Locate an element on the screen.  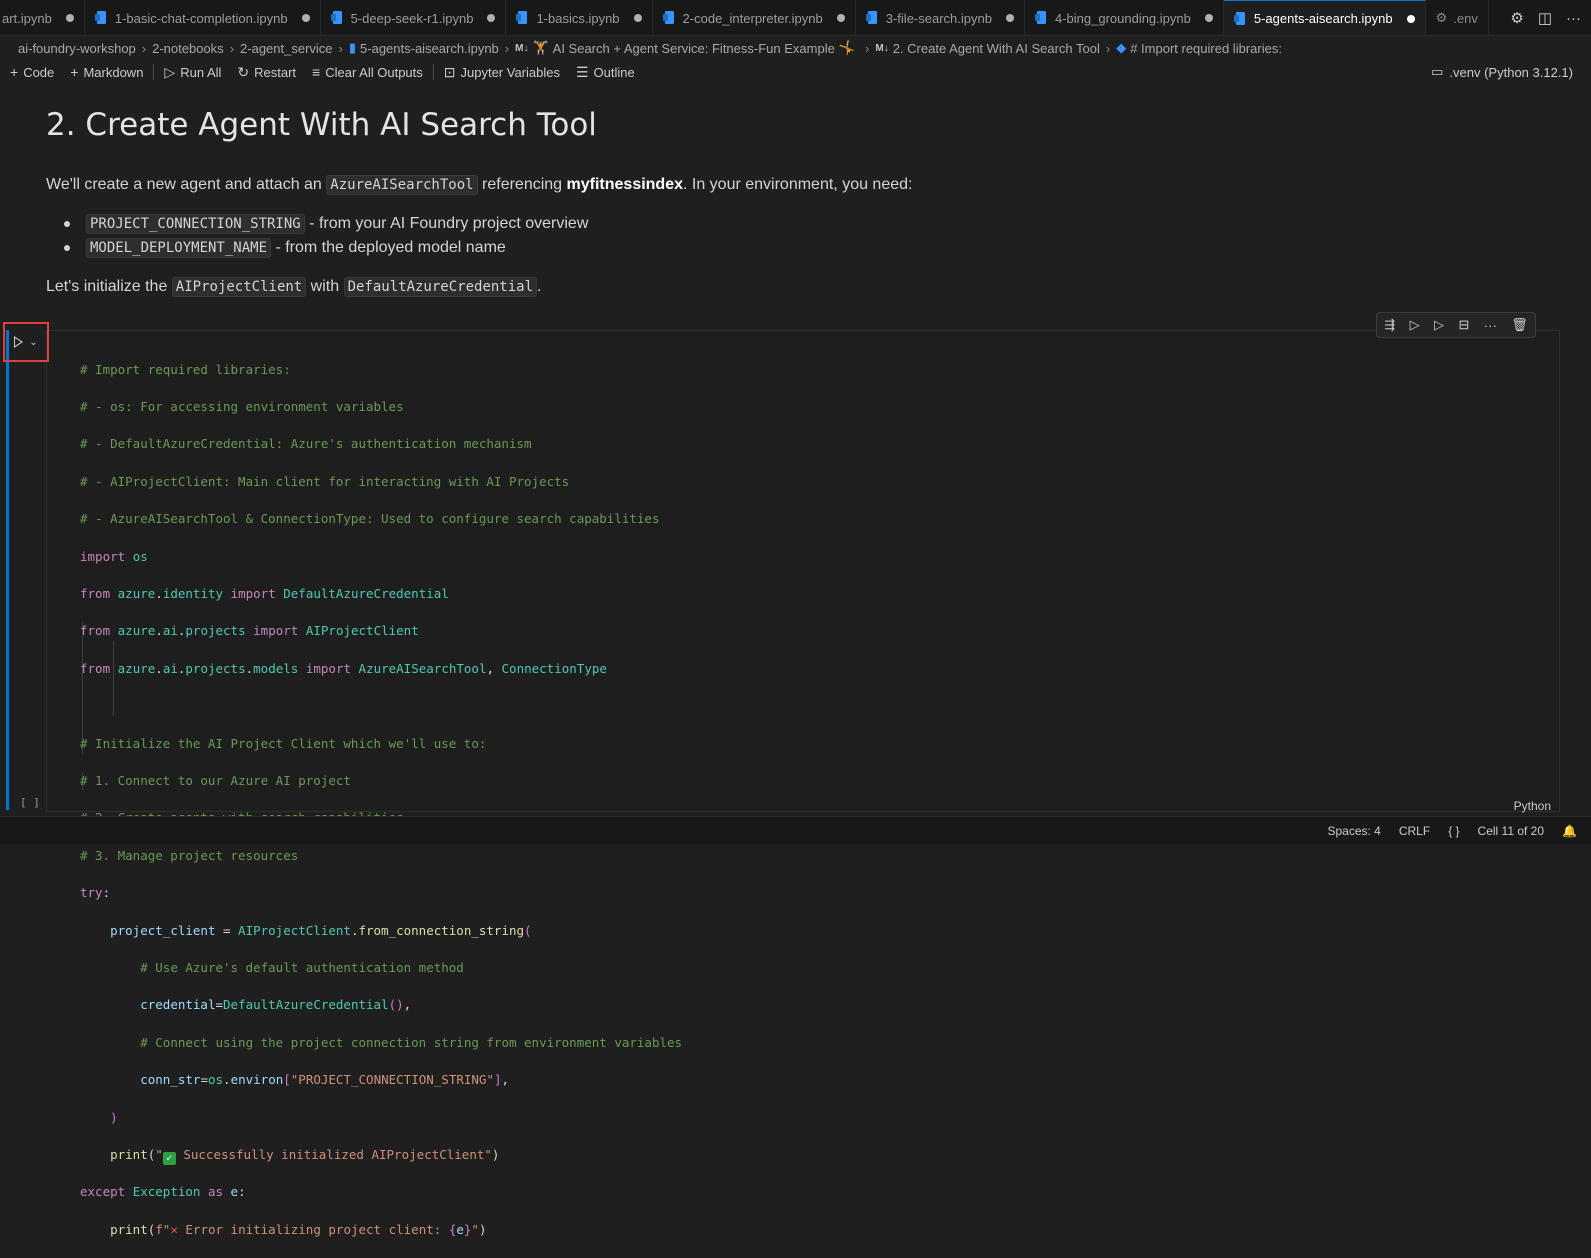
breadcrumb-item: 2-notebooks is located at coordinates (188, 48).